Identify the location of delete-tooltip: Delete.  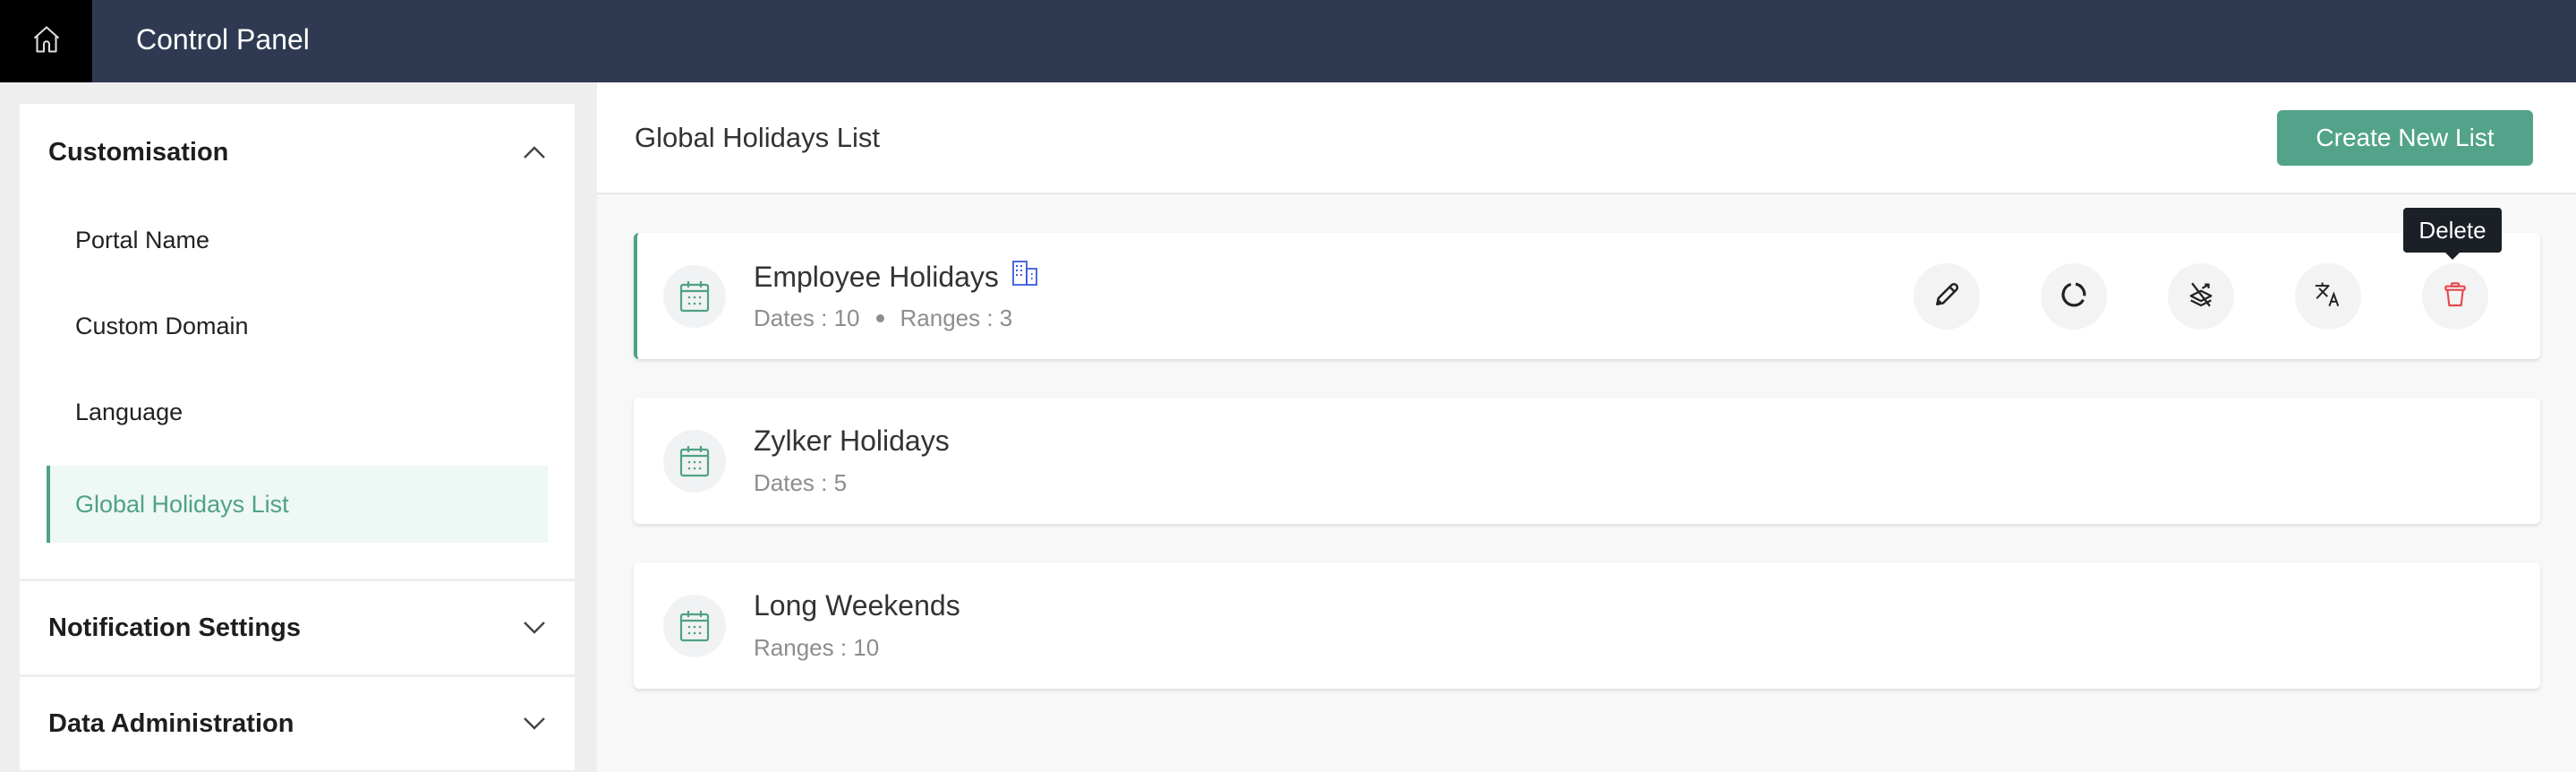
(2452, 234).